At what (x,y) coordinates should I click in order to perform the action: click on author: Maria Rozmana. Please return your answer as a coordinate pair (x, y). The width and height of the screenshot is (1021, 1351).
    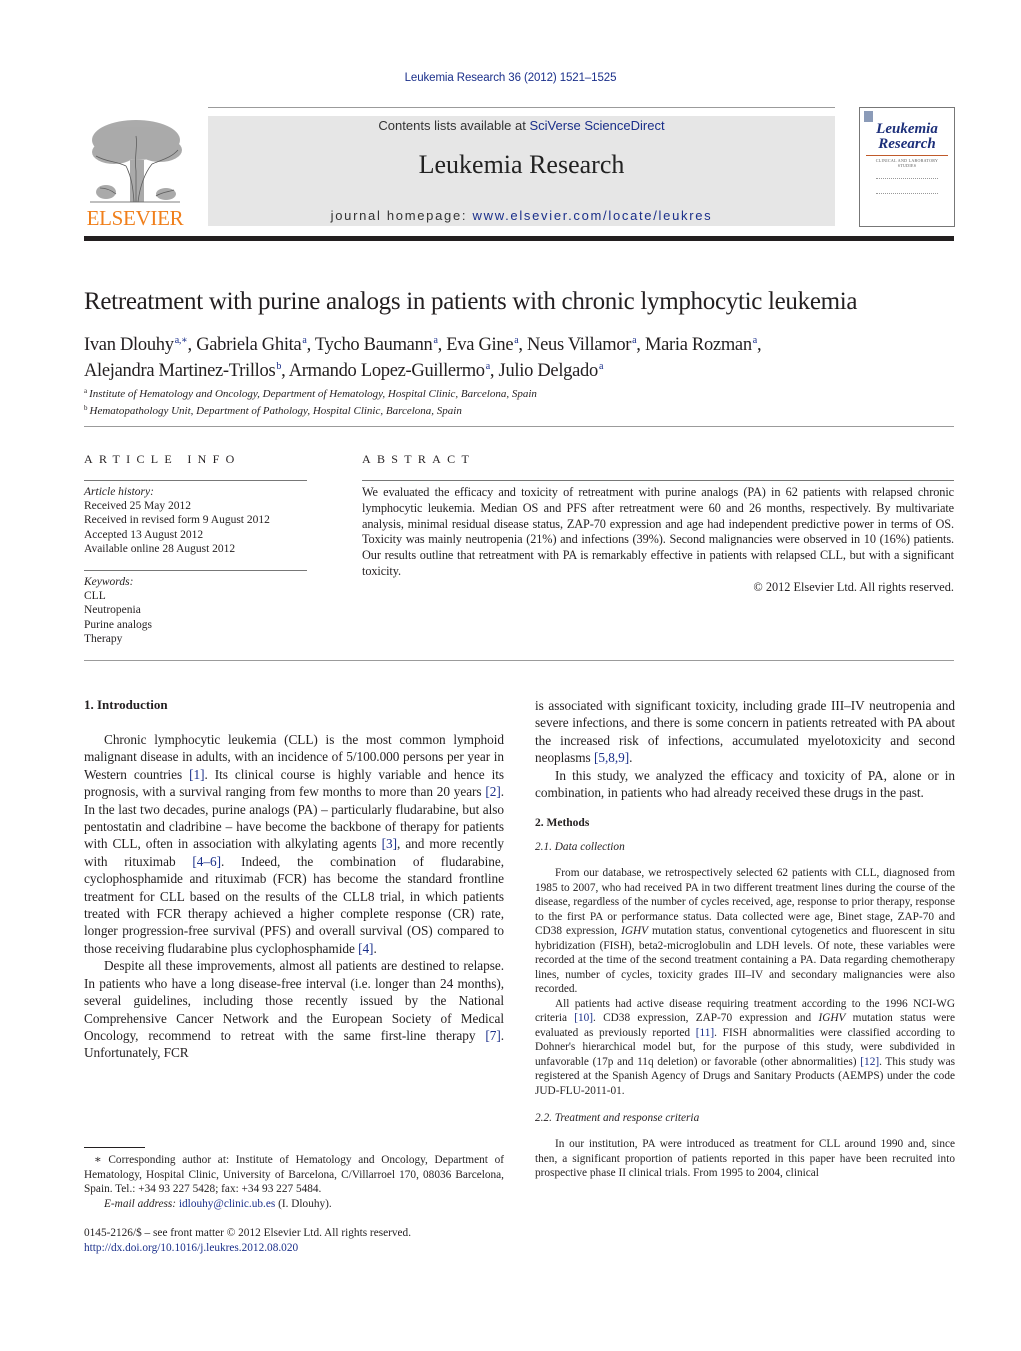
    Looking at the image, I should click on (700, 345).